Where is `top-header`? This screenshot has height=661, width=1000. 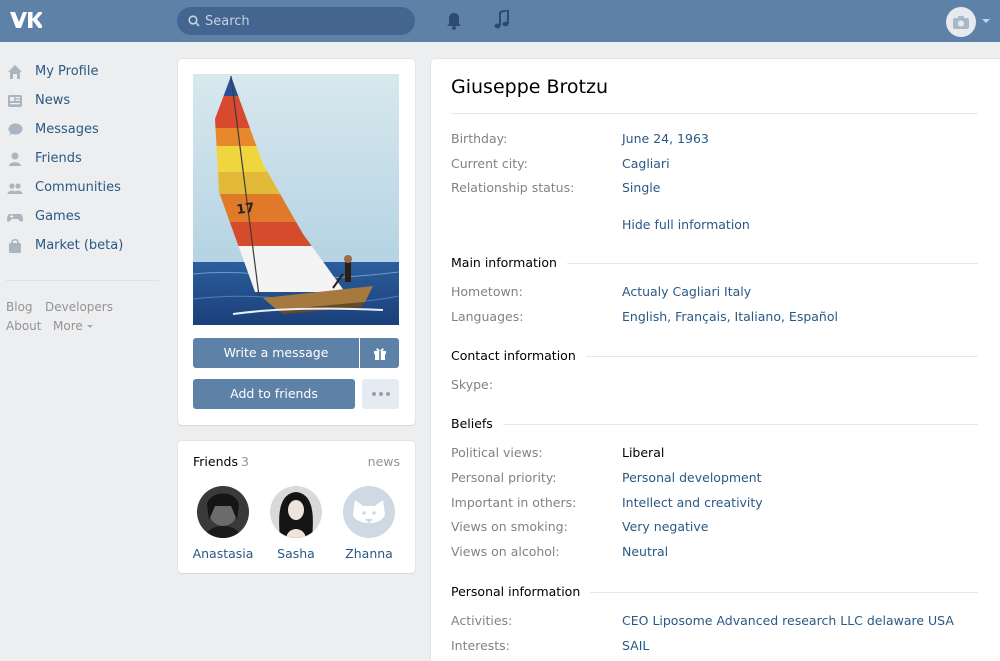 top-header is located at coordinates (500, 21).